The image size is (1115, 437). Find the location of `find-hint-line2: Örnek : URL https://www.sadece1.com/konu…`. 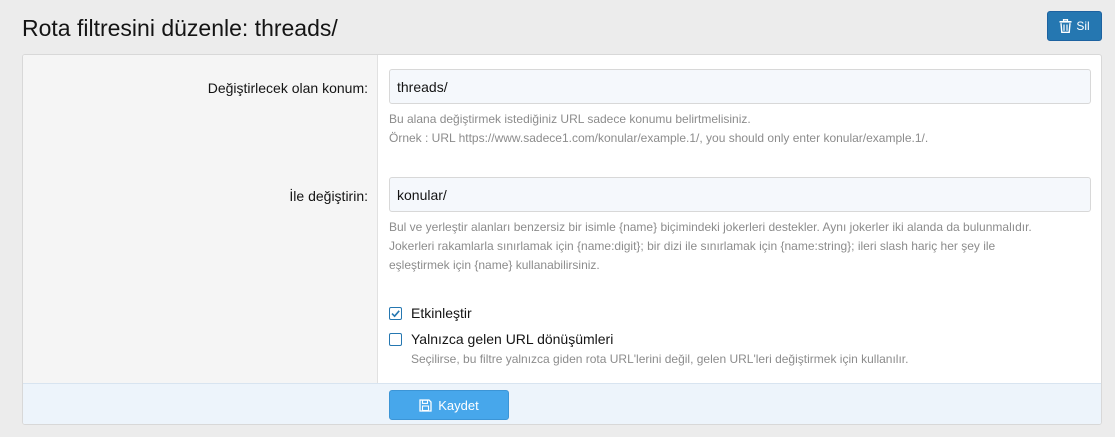

find-hint-line2: Örnek : URL https://www.sadece1.com/konu… is located at coordinates (659, 138).